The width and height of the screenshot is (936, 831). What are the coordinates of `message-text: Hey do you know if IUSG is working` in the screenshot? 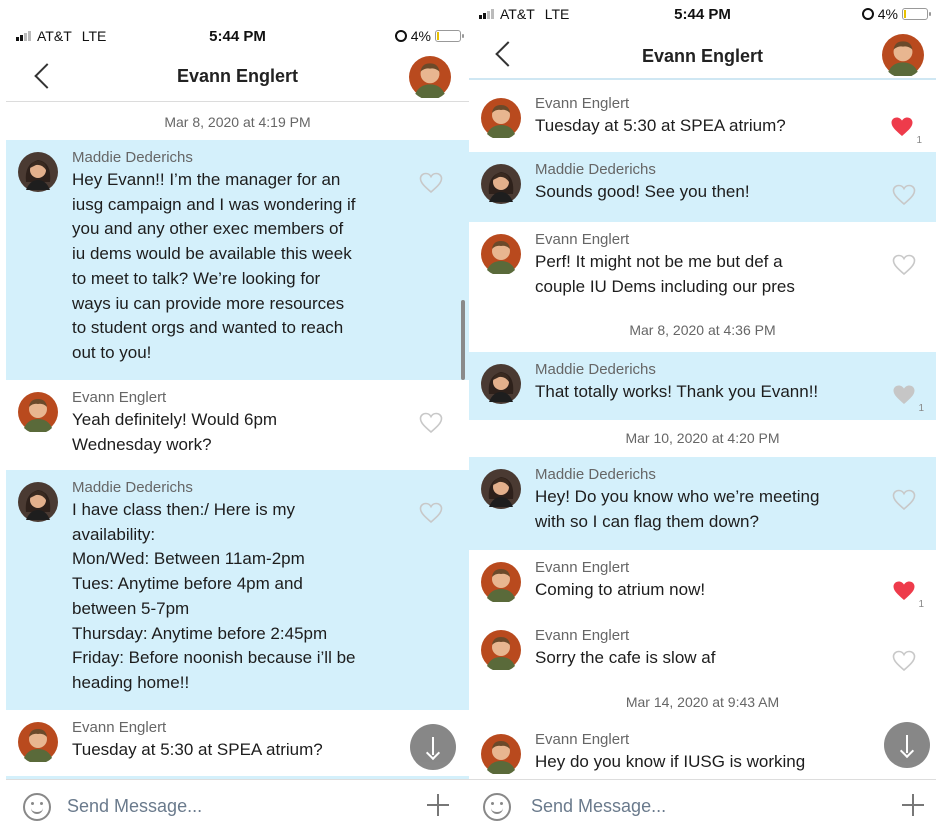 It's located at (670, 761).